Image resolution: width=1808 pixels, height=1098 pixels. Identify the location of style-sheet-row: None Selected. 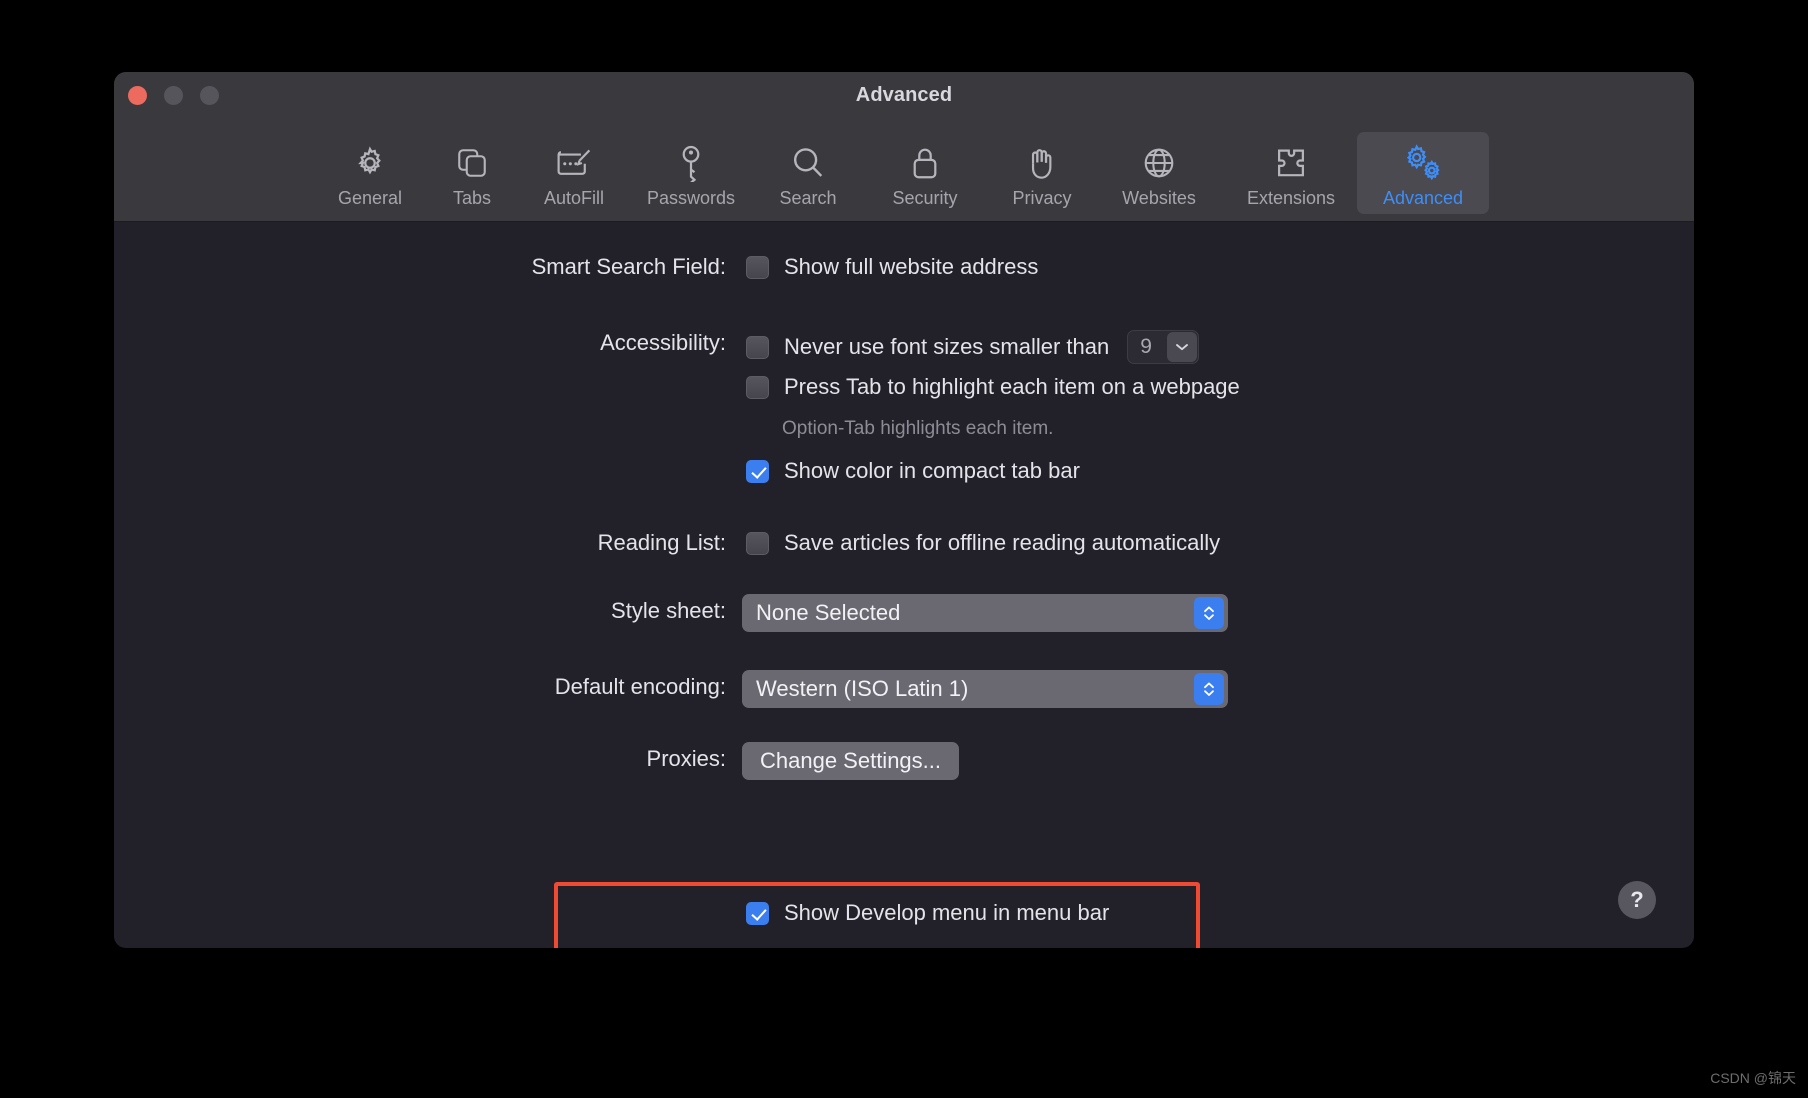
(985, 613).